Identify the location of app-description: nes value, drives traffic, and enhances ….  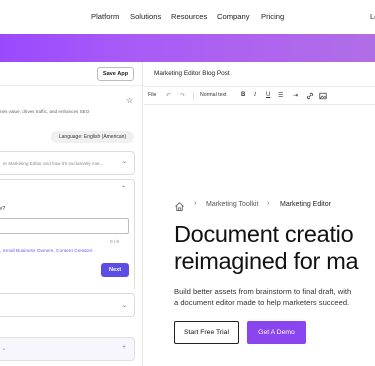
(45, 111).